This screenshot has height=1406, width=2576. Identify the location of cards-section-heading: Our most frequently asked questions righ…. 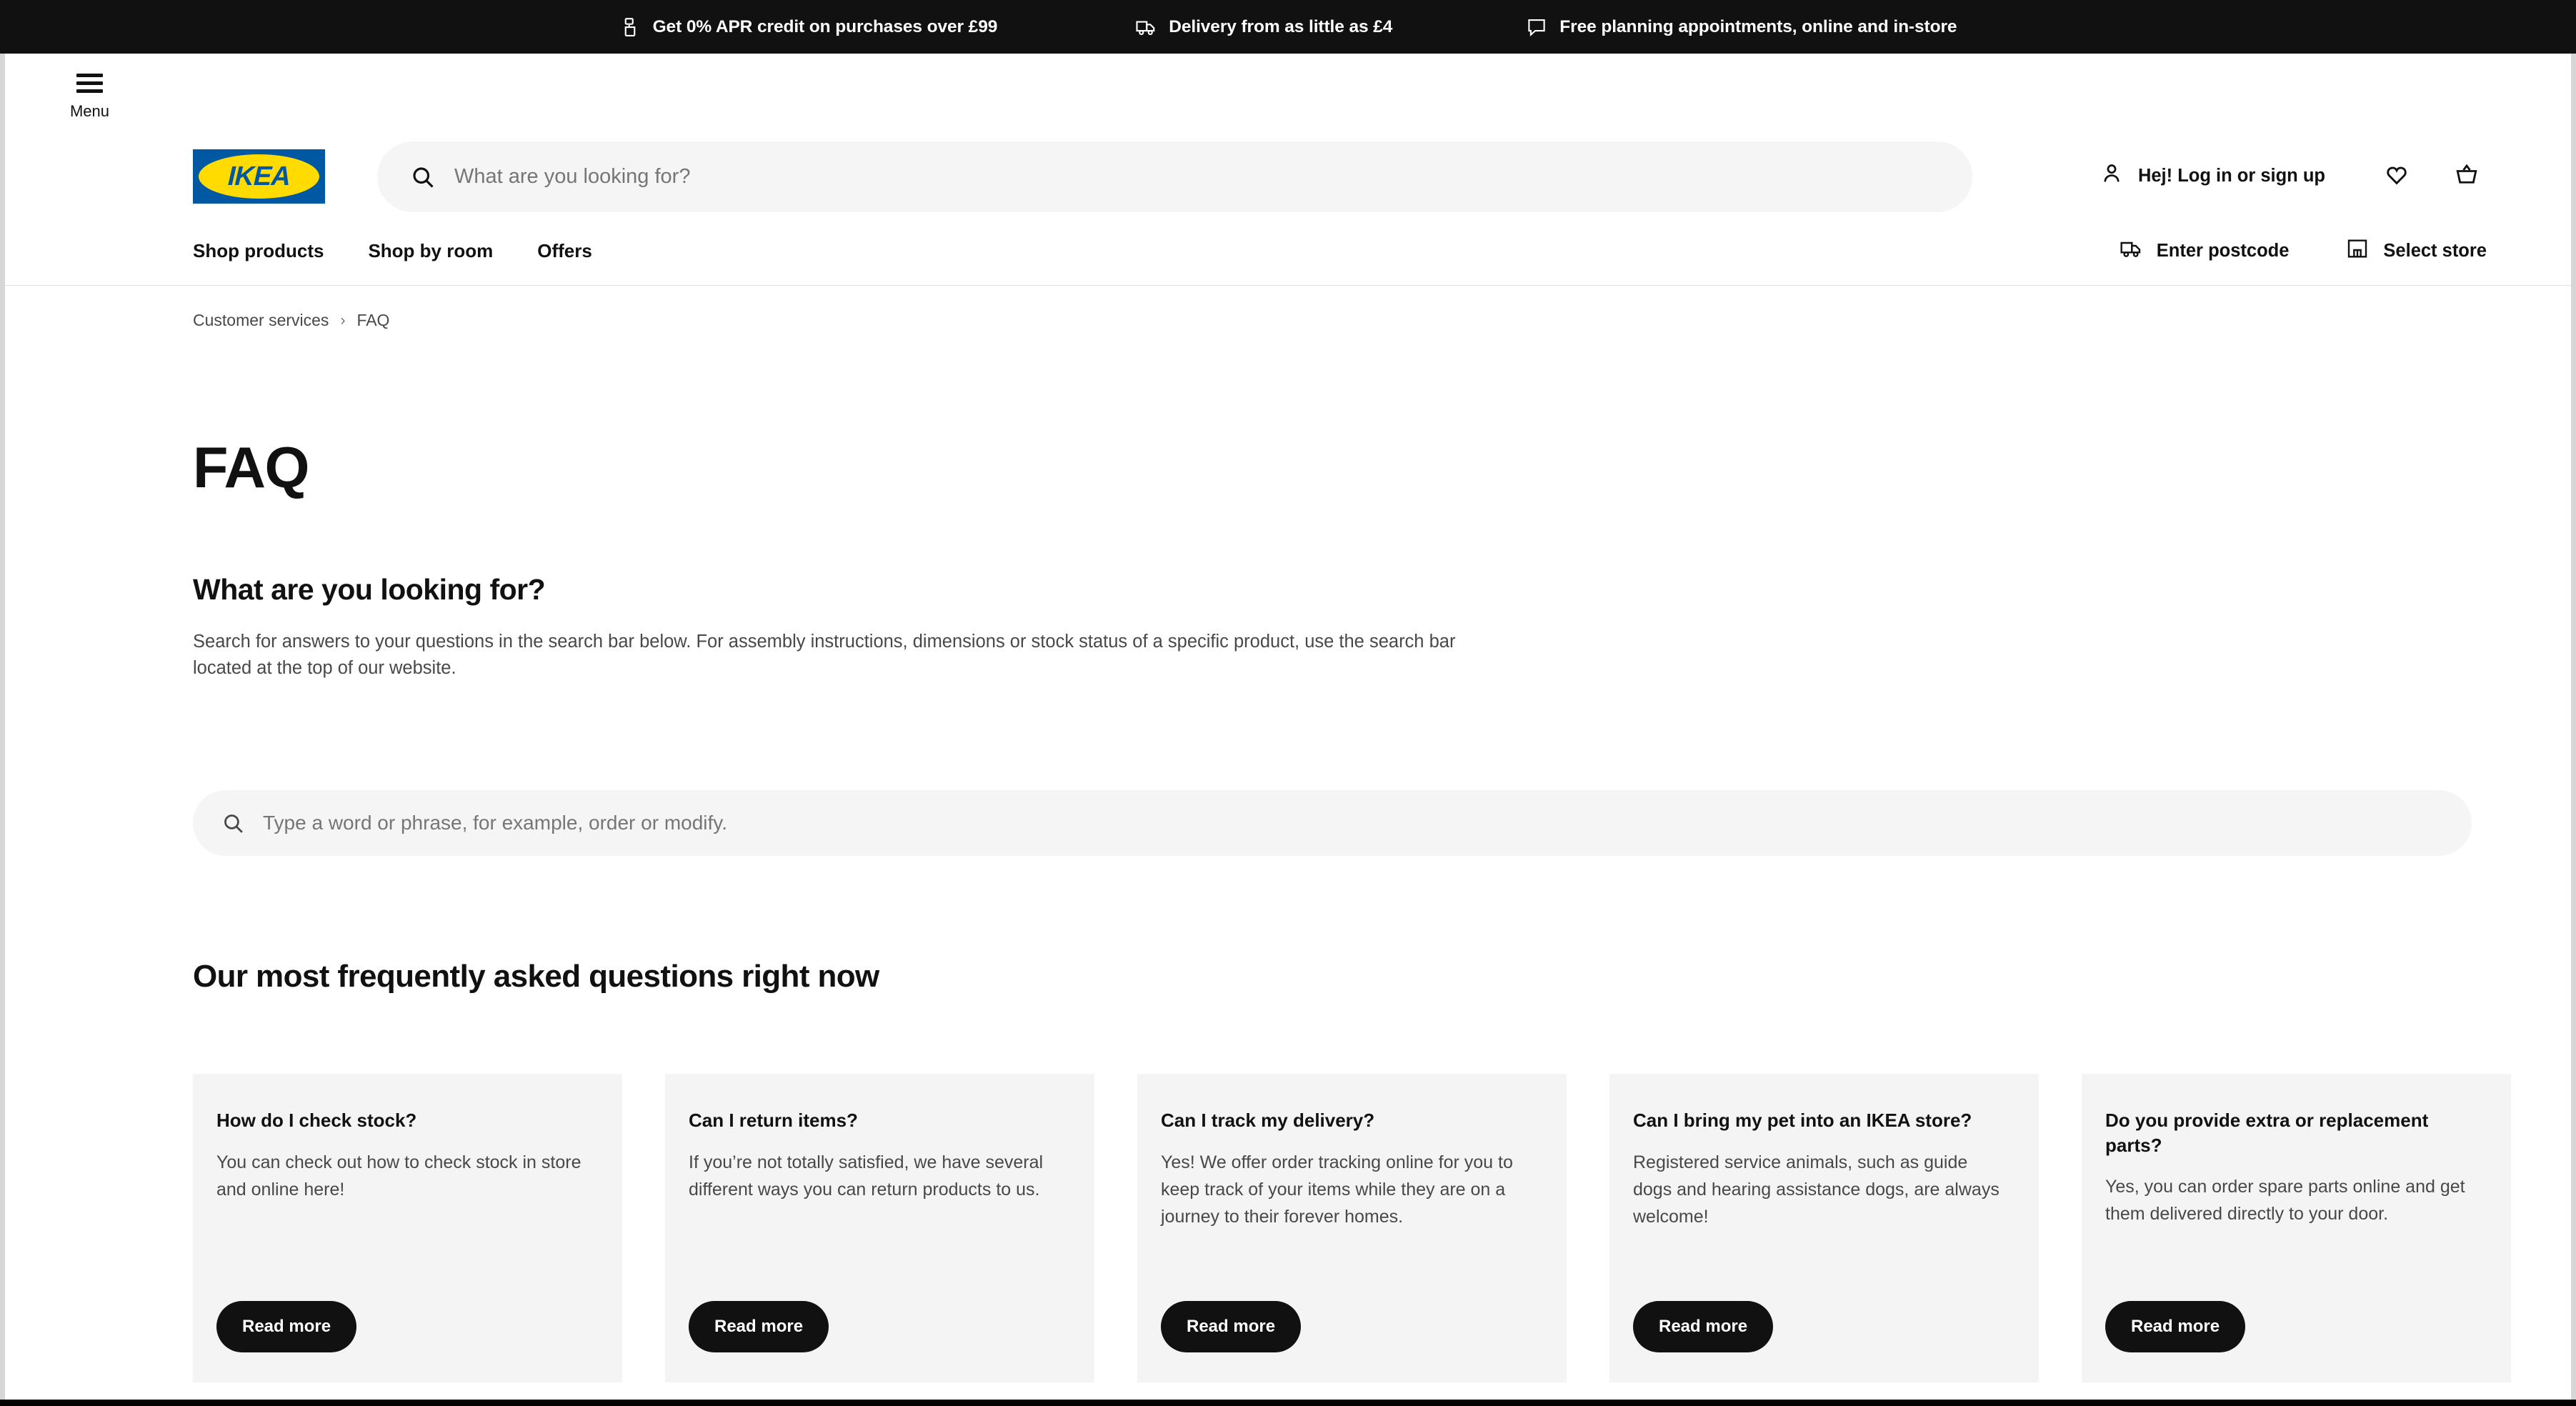
(536, 977).